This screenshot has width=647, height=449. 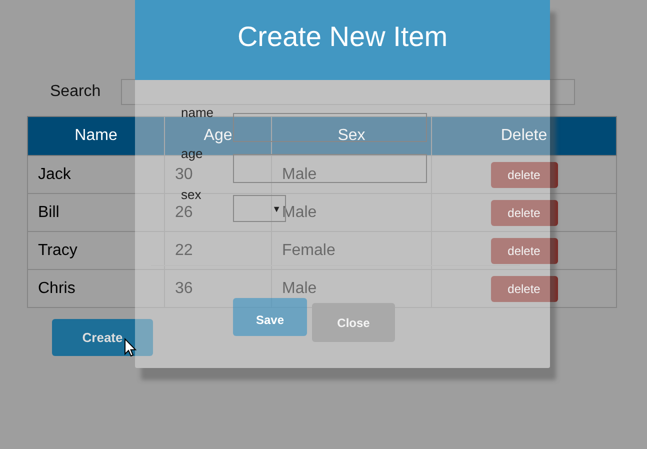 I want to click on table-cell: 22, so click(x=218, y=251).